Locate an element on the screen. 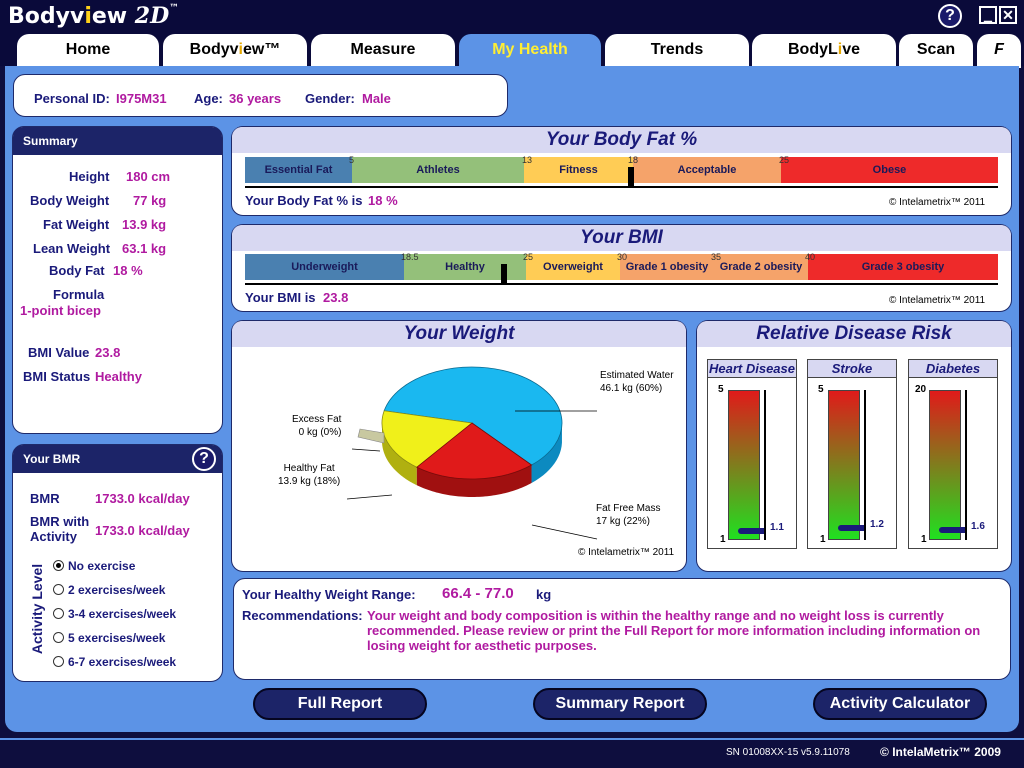  risk-heart-title: Heart Disease is located at coordinates (752, 369).